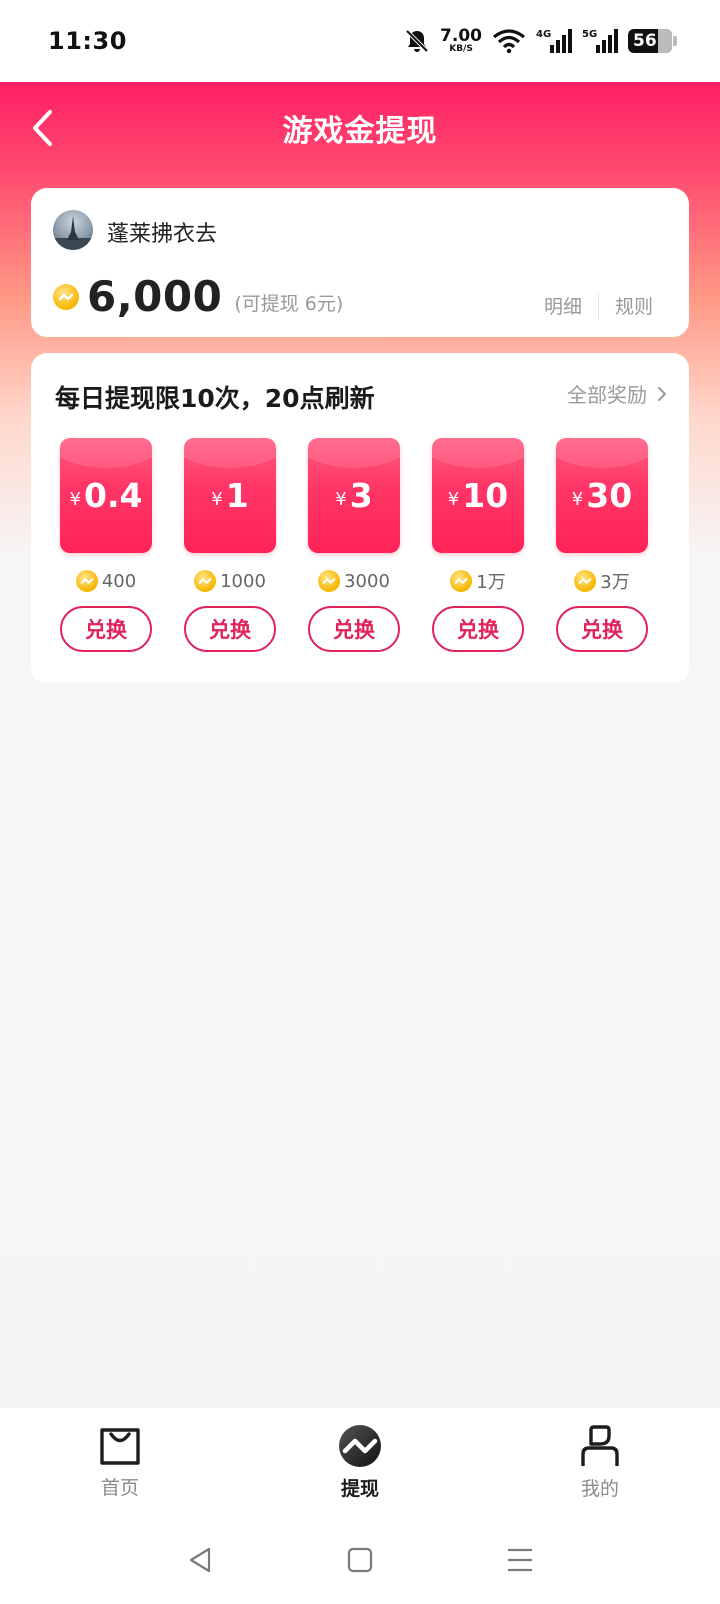  Describe the element at coordinates (491, 582) in the screenshot. I see `reward-cost: 1万` at that location.